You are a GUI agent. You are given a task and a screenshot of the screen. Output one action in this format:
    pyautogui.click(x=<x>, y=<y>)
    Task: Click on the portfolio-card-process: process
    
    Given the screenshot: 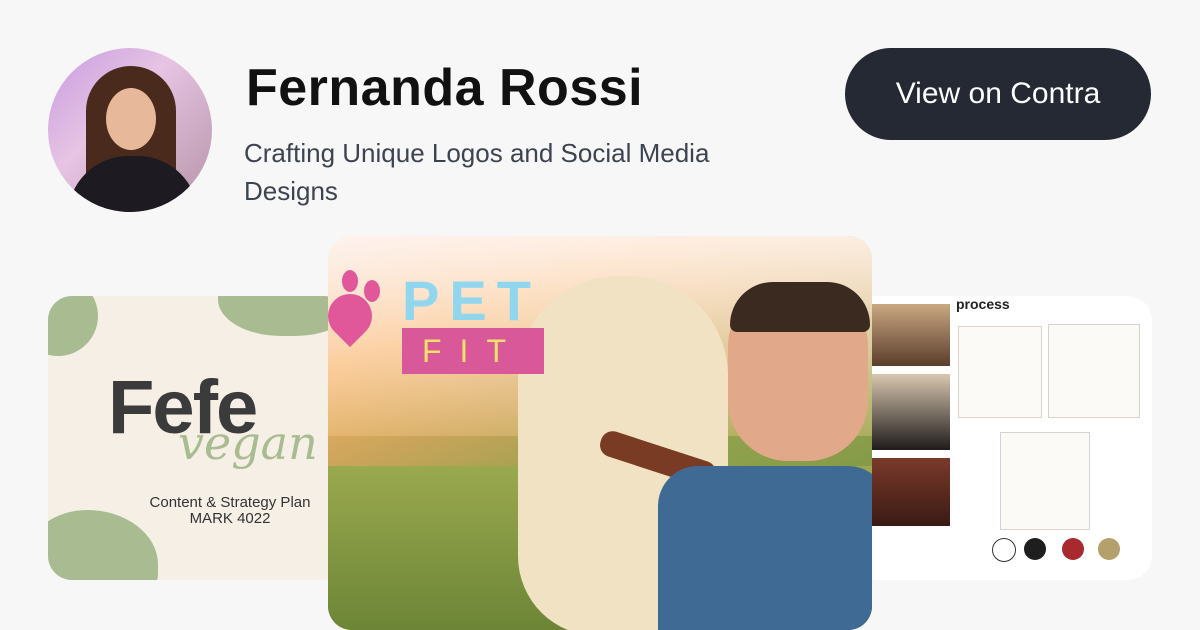 What is the action you would take?
    pyautogui.click(x=1011, y=438)
    